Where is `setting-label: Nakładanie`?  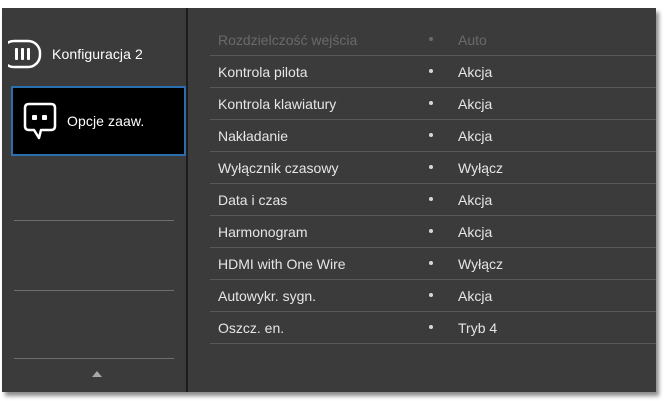
setting-label: Nakładanie is located at coordinates (253, 136).